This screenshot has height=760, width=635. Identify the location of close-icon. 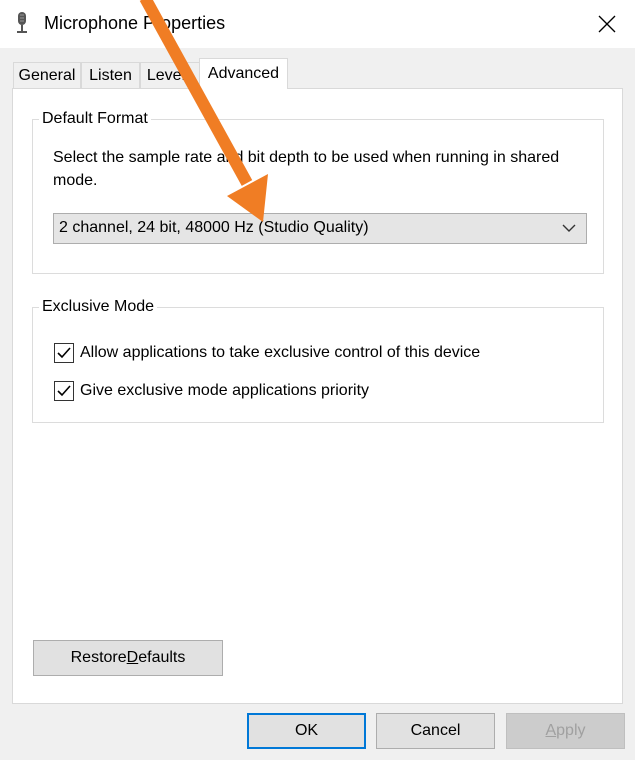
(607, 24).